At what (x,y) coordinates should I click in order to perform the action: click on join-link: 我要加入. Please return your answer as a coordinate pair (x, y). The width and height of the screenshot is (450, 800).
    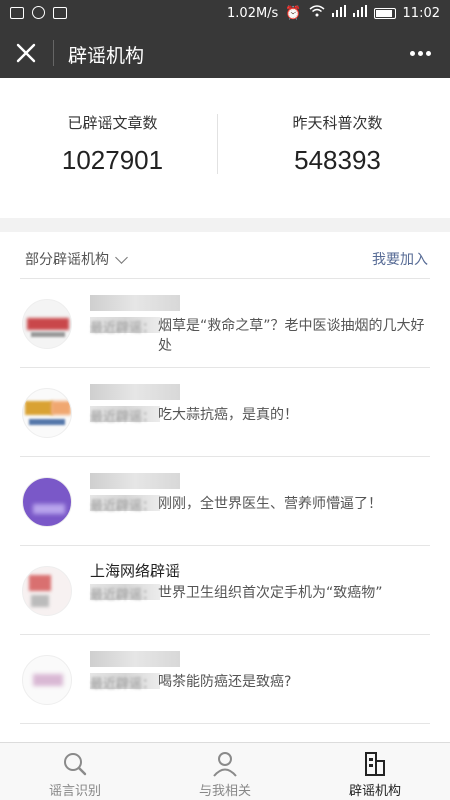
    Looking at the image, I should click on (400, 259).